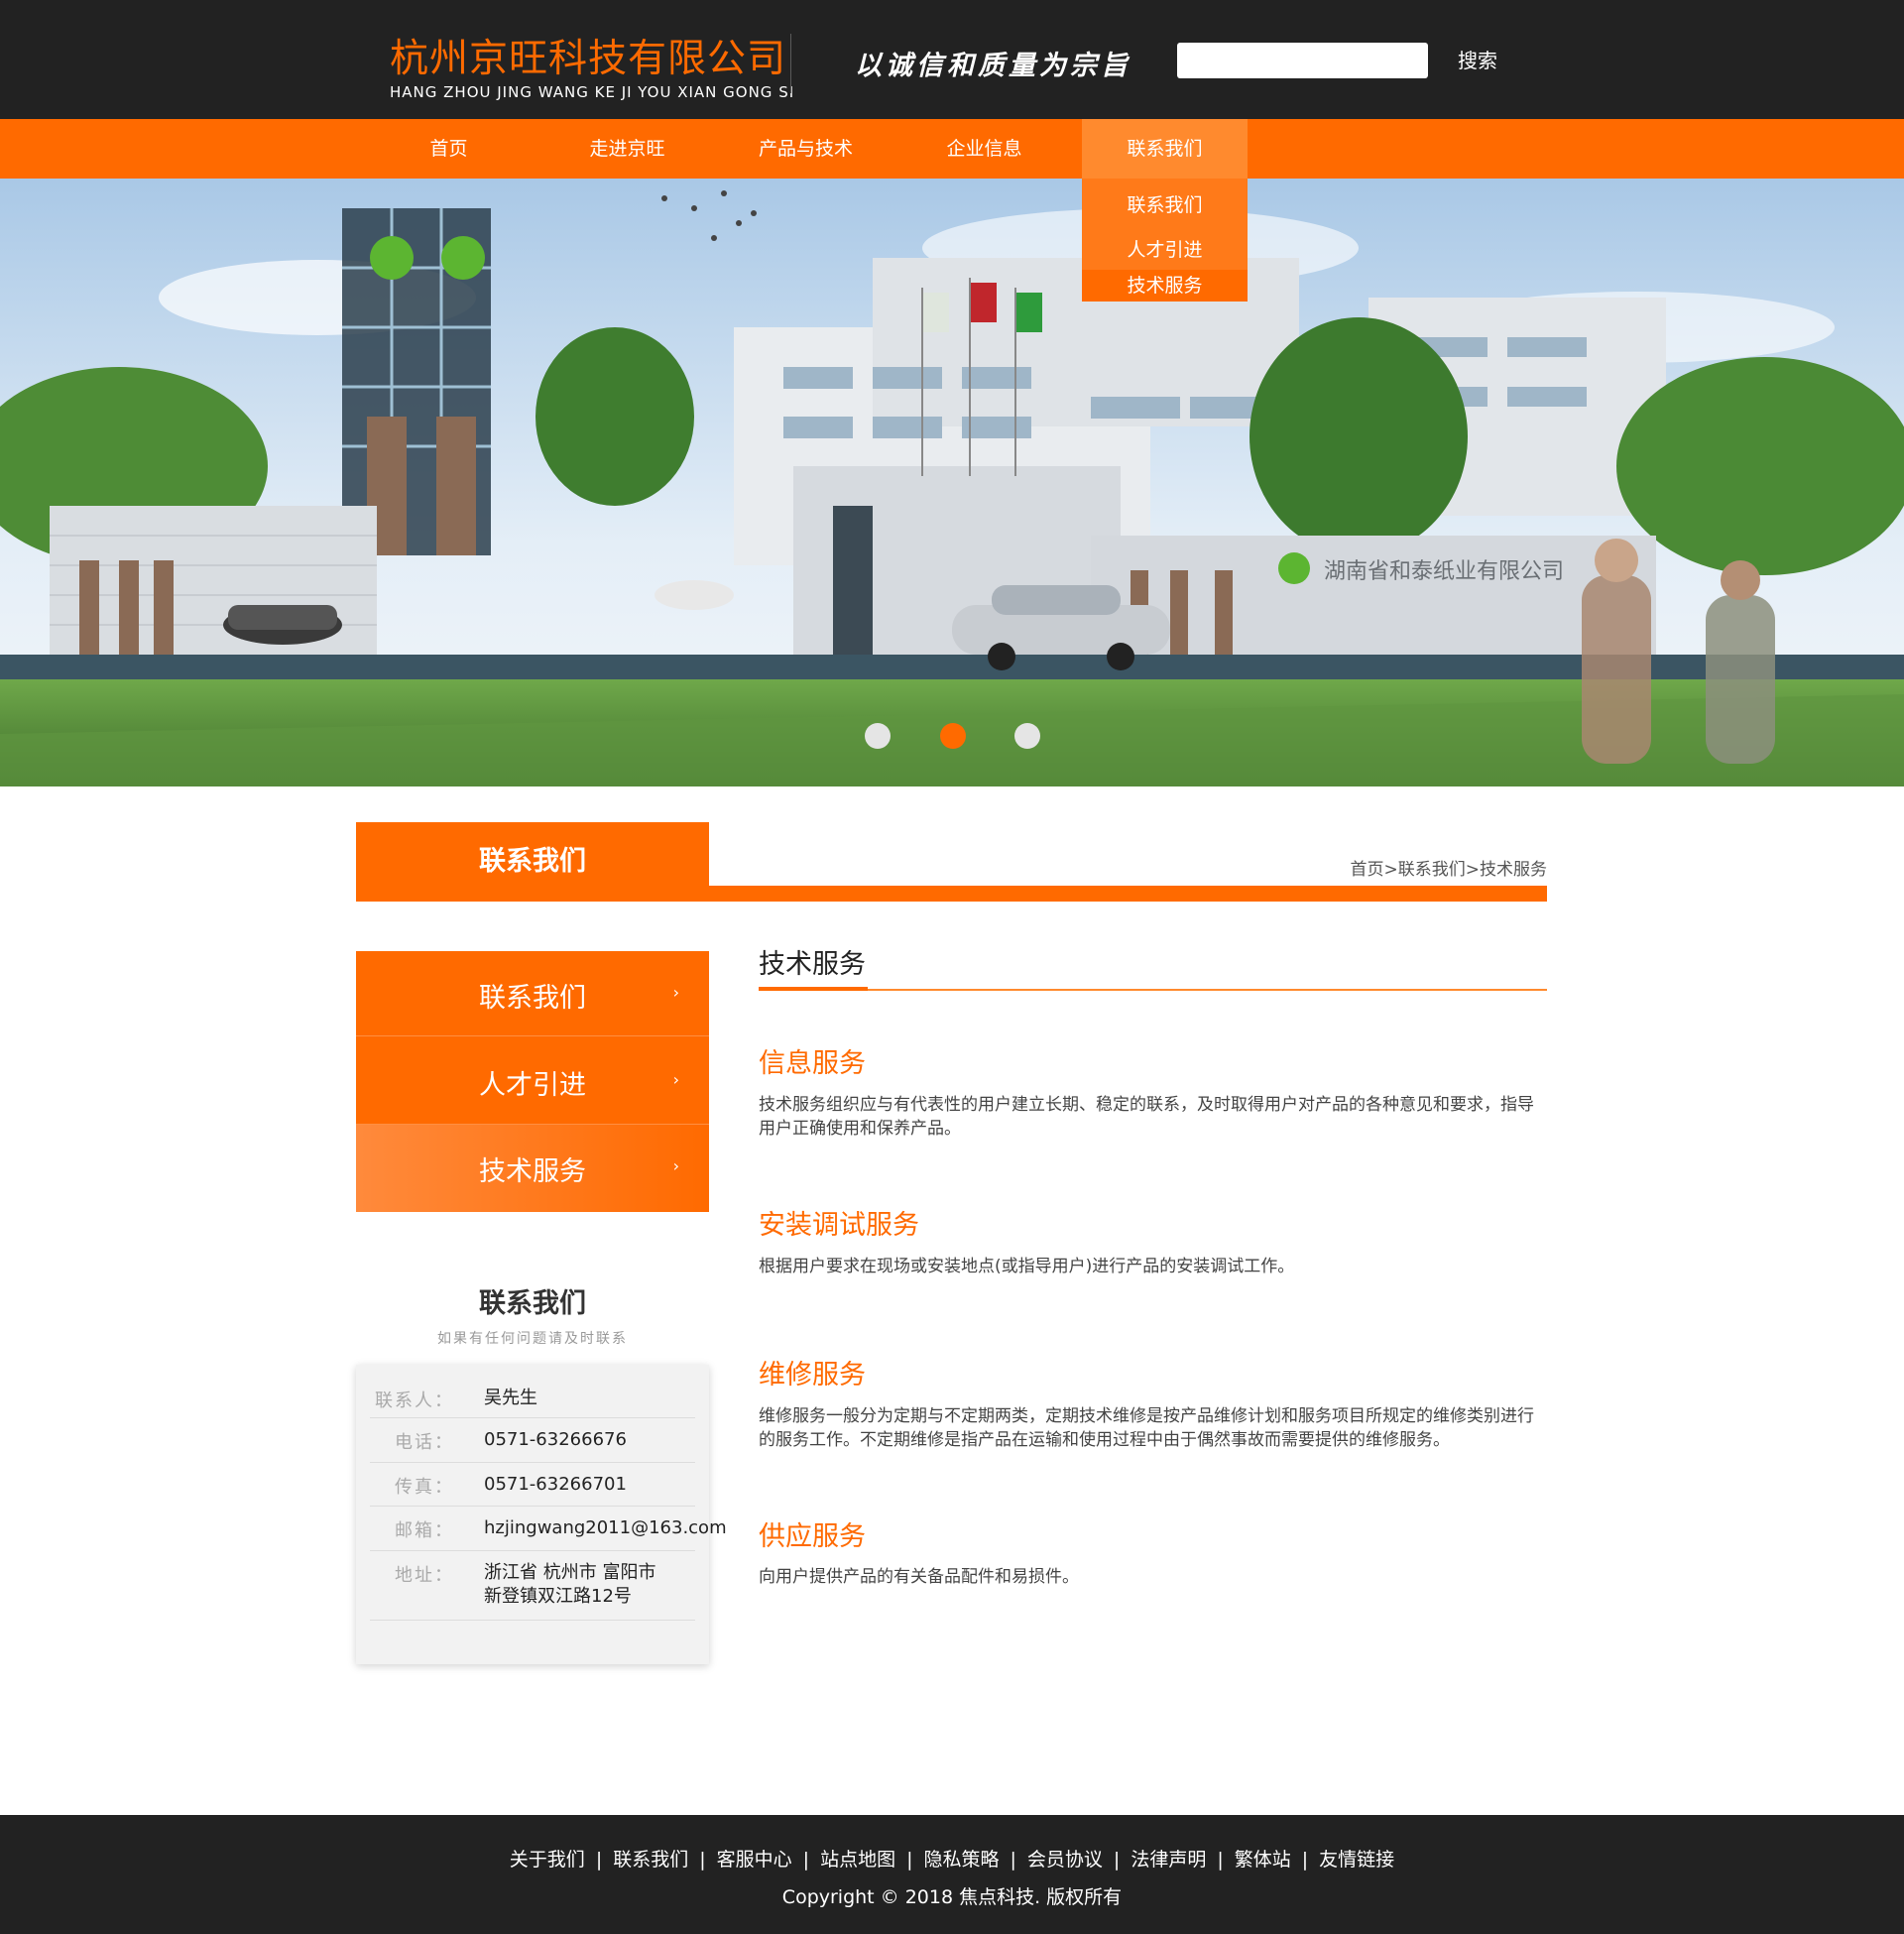  Describe the element at coordinates (1367, 870) in the screenshot. I see `breadcrumb-home: 首页` at that location.